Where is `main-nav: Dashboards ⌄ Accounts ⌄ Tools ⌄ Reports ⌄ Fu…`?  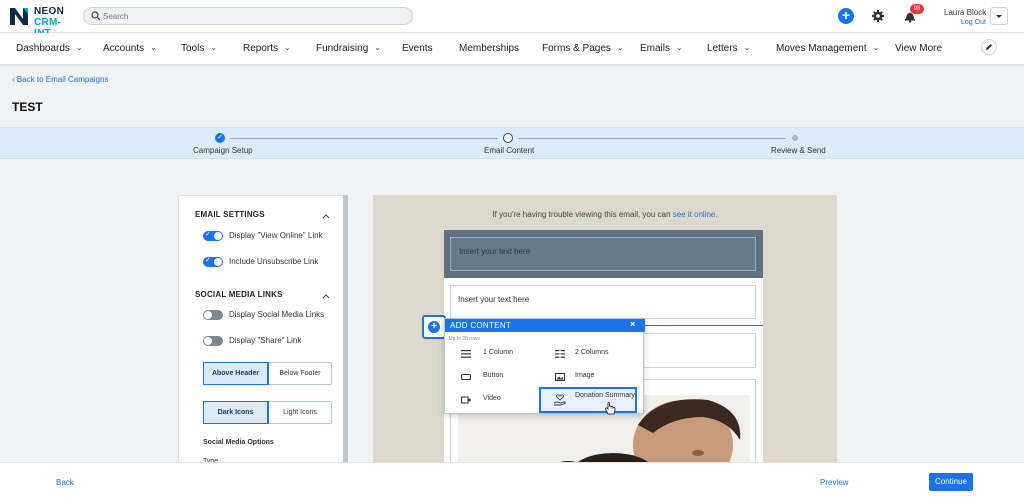 main-nav: Dashboards ⌄ Accounts ⌄ Tools ⌄ Reports ⌄ Fu… is located at coordinates (512, 49).